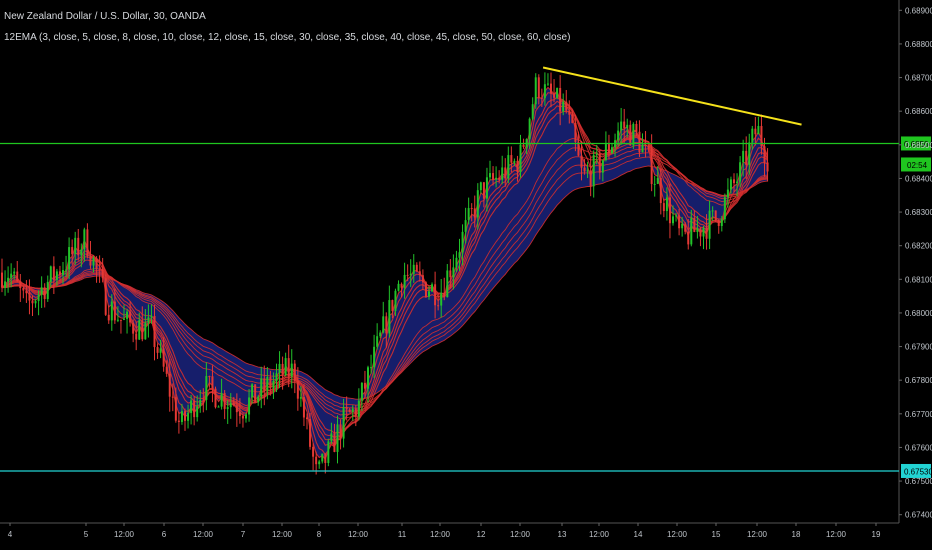 The image size is (932, 550). What do you see at coordinates (358, 534) in the screenshot?
I see `time-tick-label: 12:00` at bounding box center [358, 534].